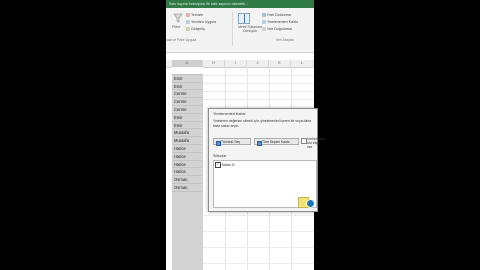 Image resolution: width=480 pixels, height=270 pixels. I want to click on remove-duplicates-button: Yinelenenleri Kaldır, so click(280, 22).